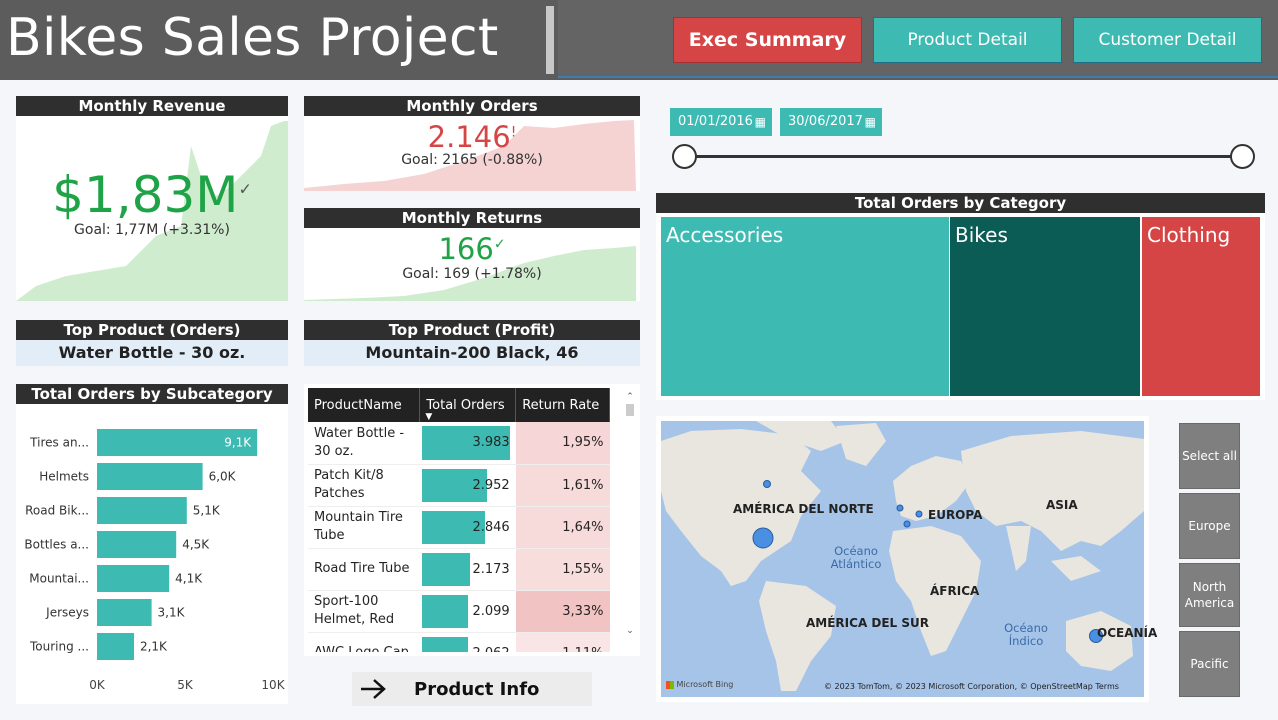 The image size is (1278, 720). Describe the element at coordinates (562, 527) in the screenshot. I see `cell-return-rate: 1,64%` at that location.